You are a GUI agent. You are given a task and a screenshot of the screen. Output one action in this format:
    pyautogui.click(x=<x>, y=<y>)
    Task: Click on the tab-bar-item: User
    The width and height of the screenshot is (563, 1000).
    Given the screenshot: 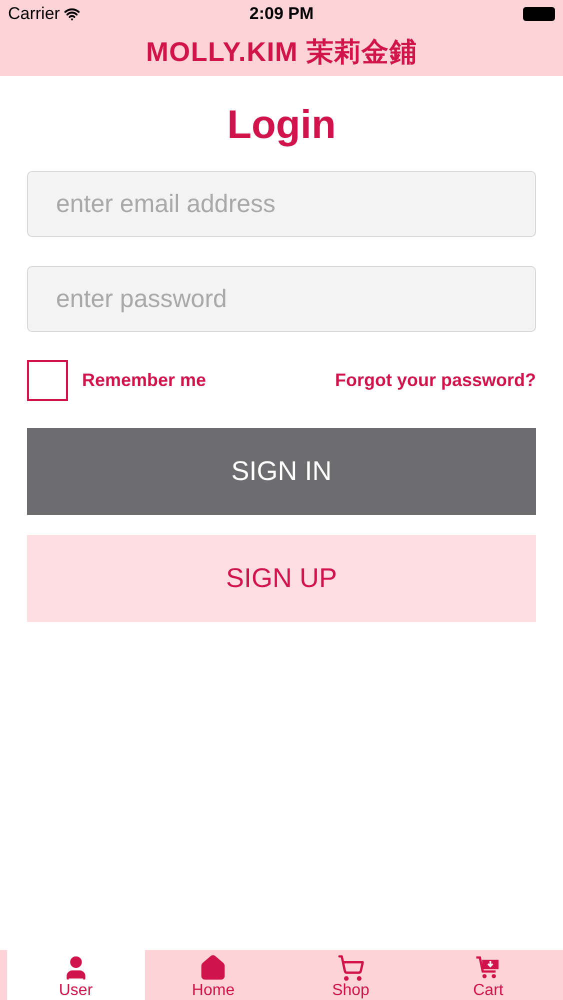 What is the action you would take?
    pyautogui.click(x=75, y=975)
    